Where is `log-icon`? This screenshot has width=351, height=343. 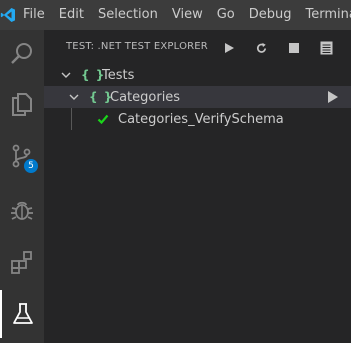 log-icon is located at coordinates (326, 48).